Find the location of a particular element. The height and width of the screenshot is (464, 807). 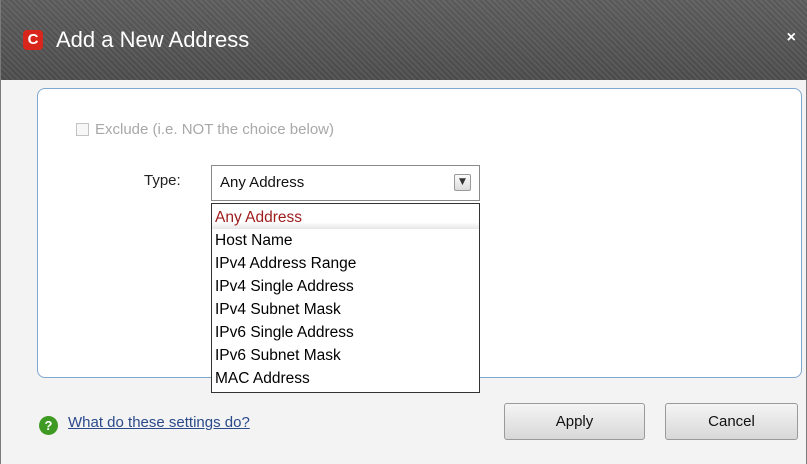

app-logo-letter: C is located at coordinates (33, 39).